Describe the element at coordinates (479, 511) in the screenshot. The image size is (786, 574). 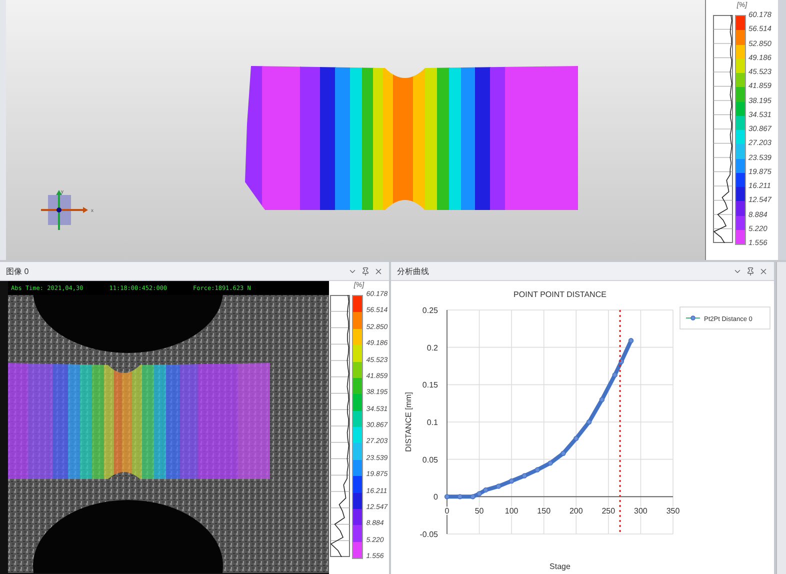
I see `x-tick-label: 50` at that location.